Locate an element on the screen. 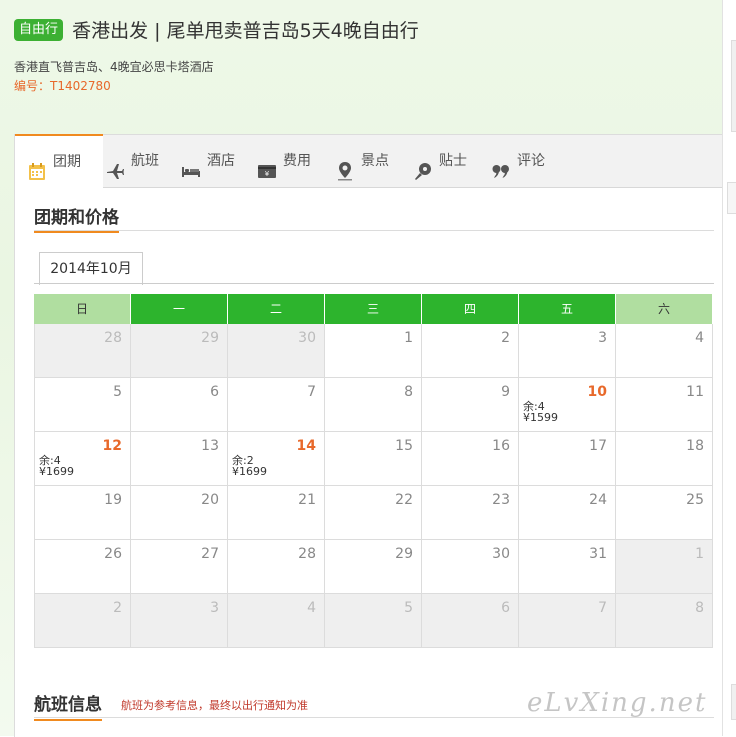 This screenshot has width=736, height=737. tab-reviews: 评论 is located at coordinates (518, 161).